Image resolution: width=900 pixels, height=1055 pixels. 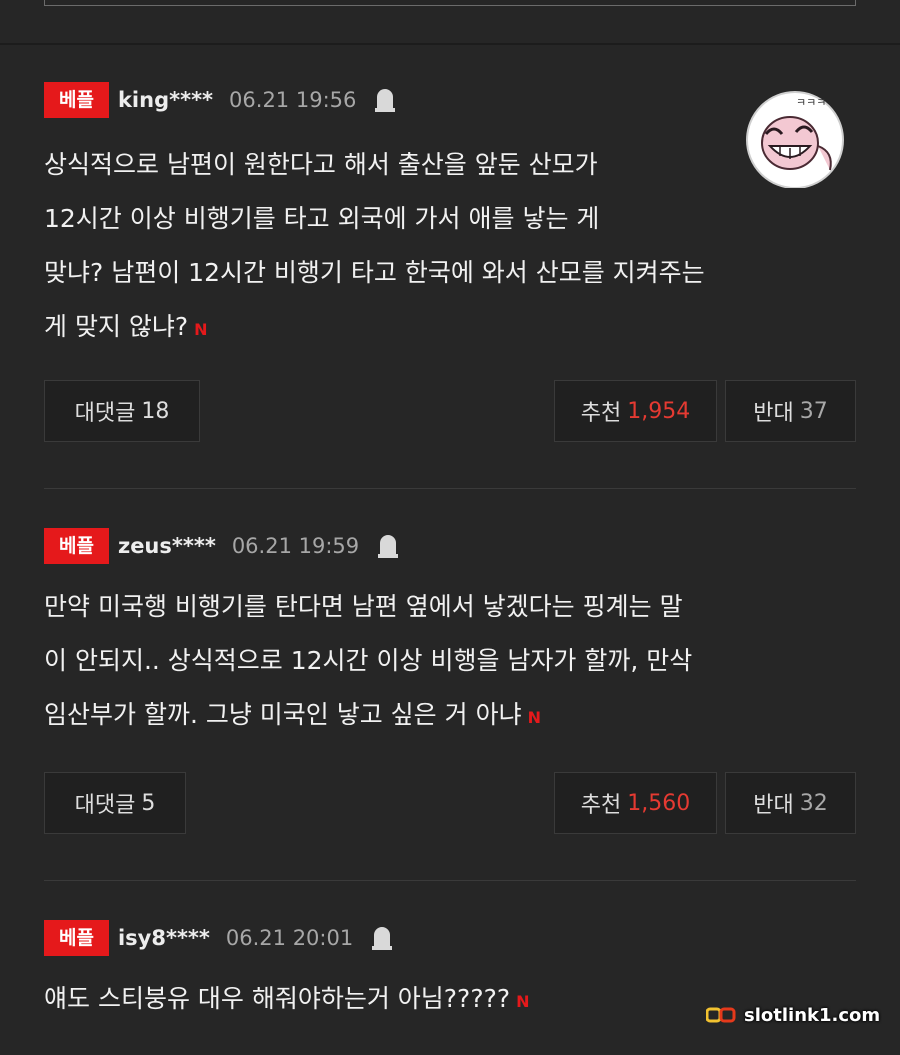 I want to click on comment-line: 맞냐? 남편이 12시간 비행기 타고 한국에 와서 산모를 지켜주는, so click(x=374, y=272).